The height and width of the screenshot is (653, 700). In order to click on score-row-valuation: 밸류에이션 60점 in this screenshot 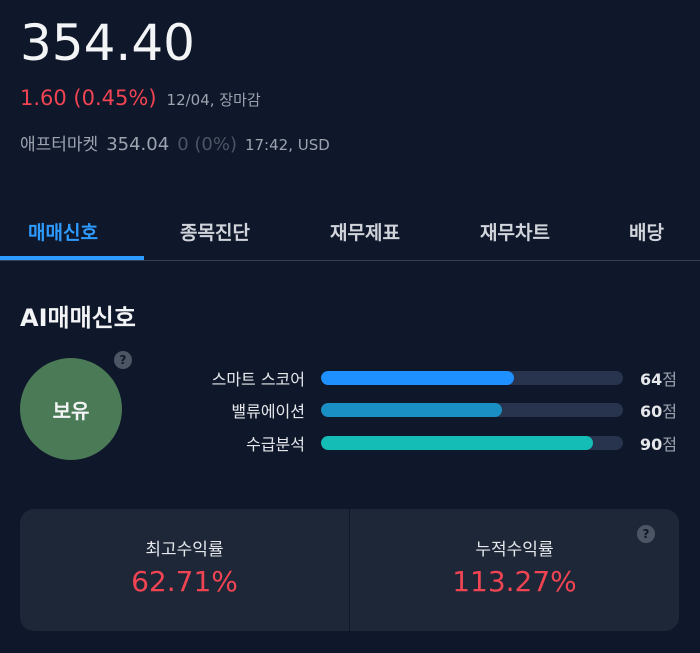, I will do `click(420, 410)`.